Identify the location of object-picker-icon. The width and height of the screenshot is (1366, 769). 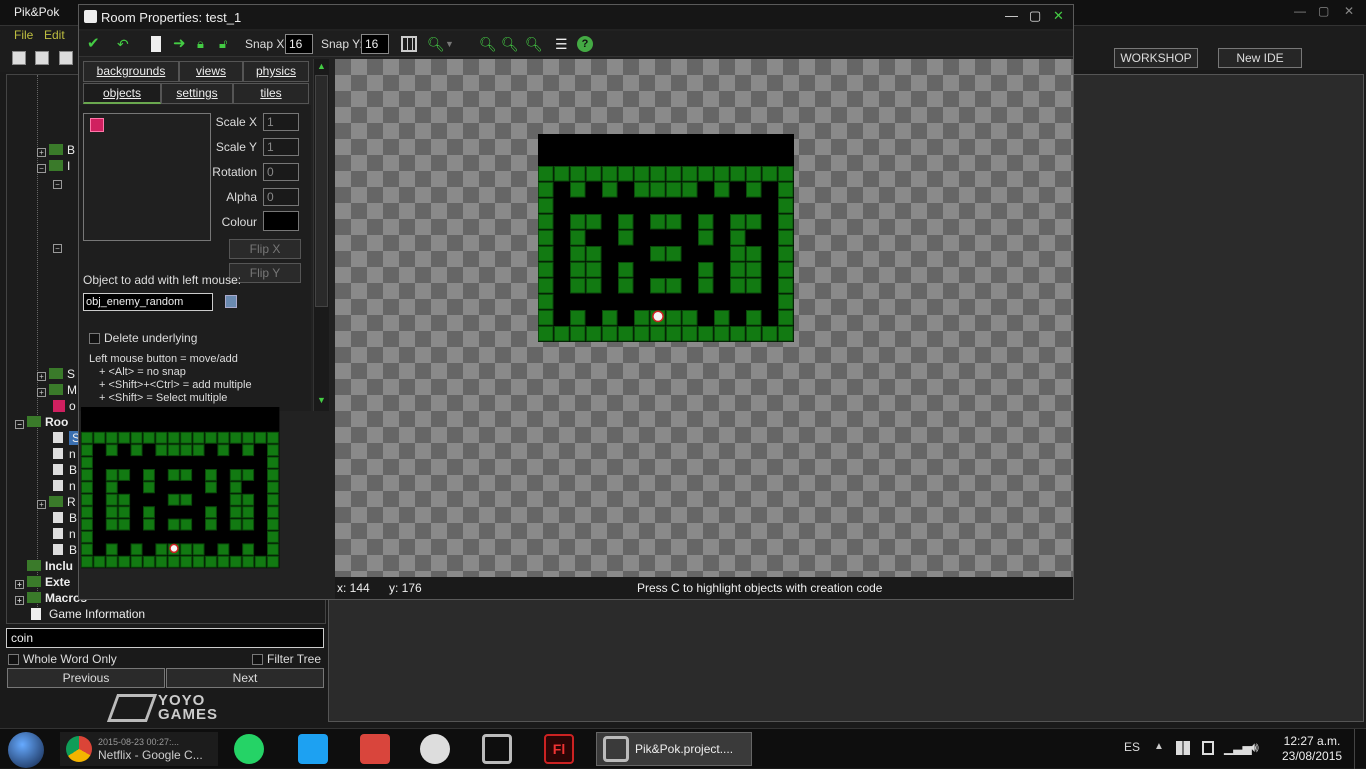
(231, 301).